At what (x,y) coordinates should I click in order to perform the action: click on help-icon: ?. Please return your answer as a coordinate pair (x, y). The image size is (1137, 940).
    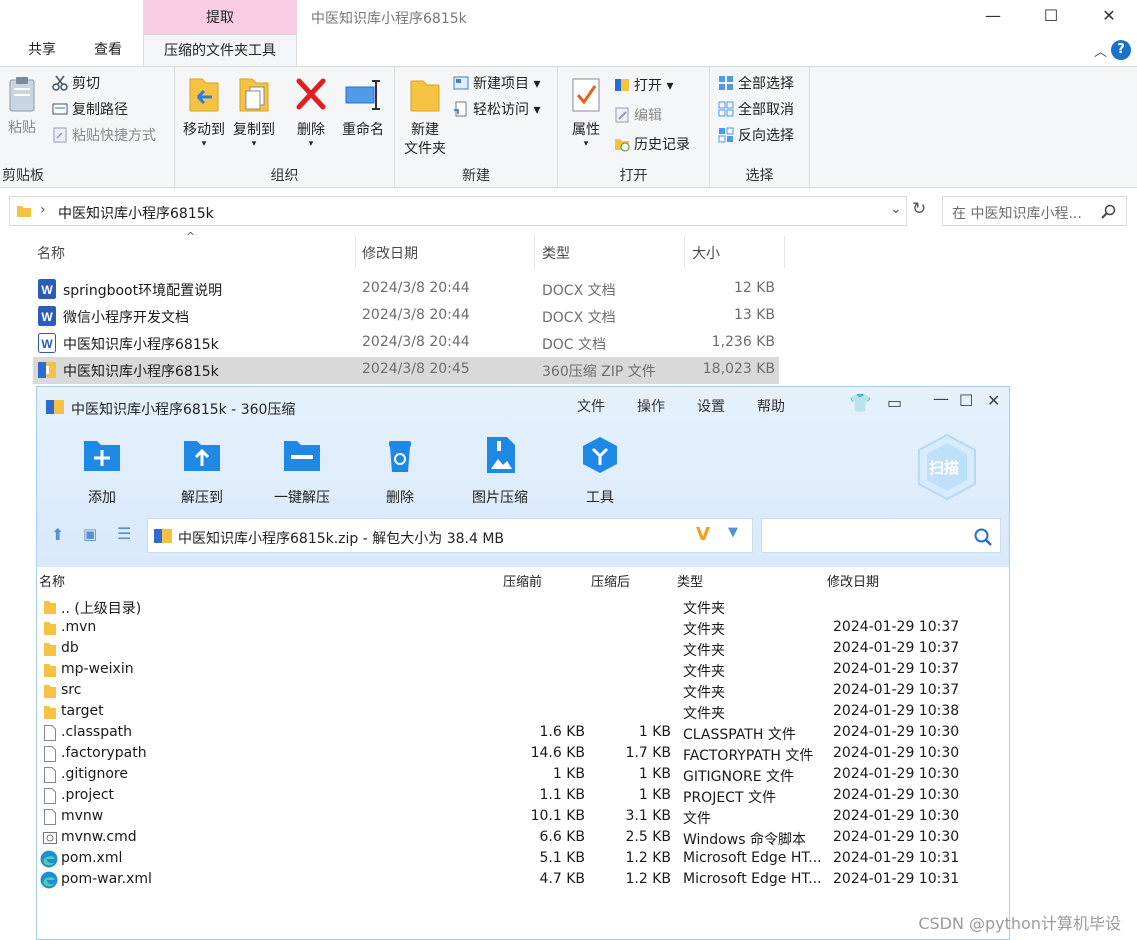
    Looking at the image, I should click on (1121, 50).